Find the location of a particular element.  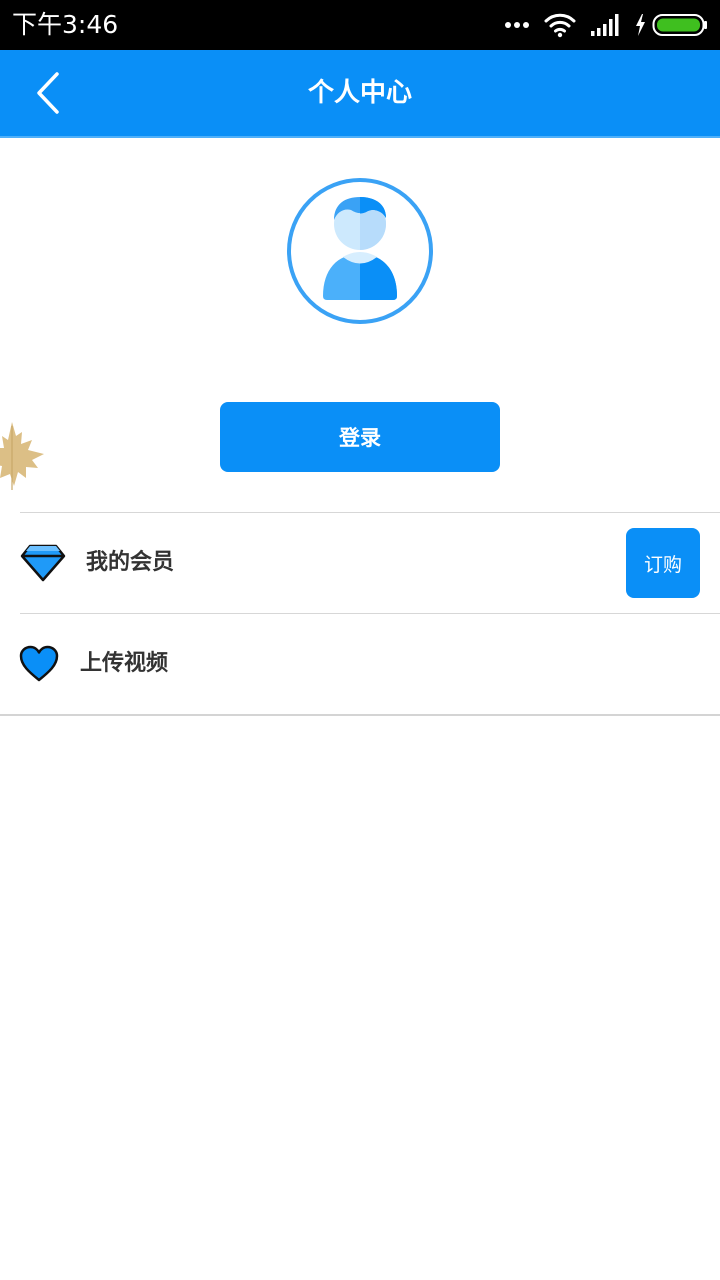

diamond-icon is located at coordinates (43, 563).